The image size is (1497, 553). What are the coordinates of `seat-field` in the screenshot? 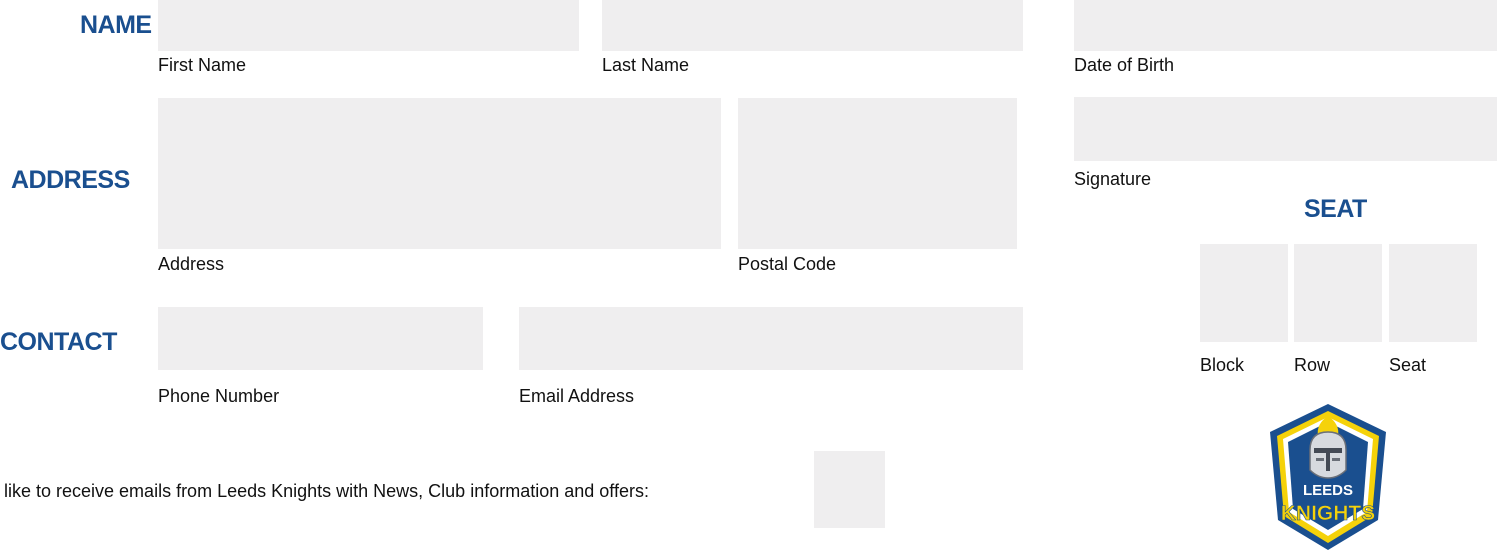 It's located at (1433, 293).